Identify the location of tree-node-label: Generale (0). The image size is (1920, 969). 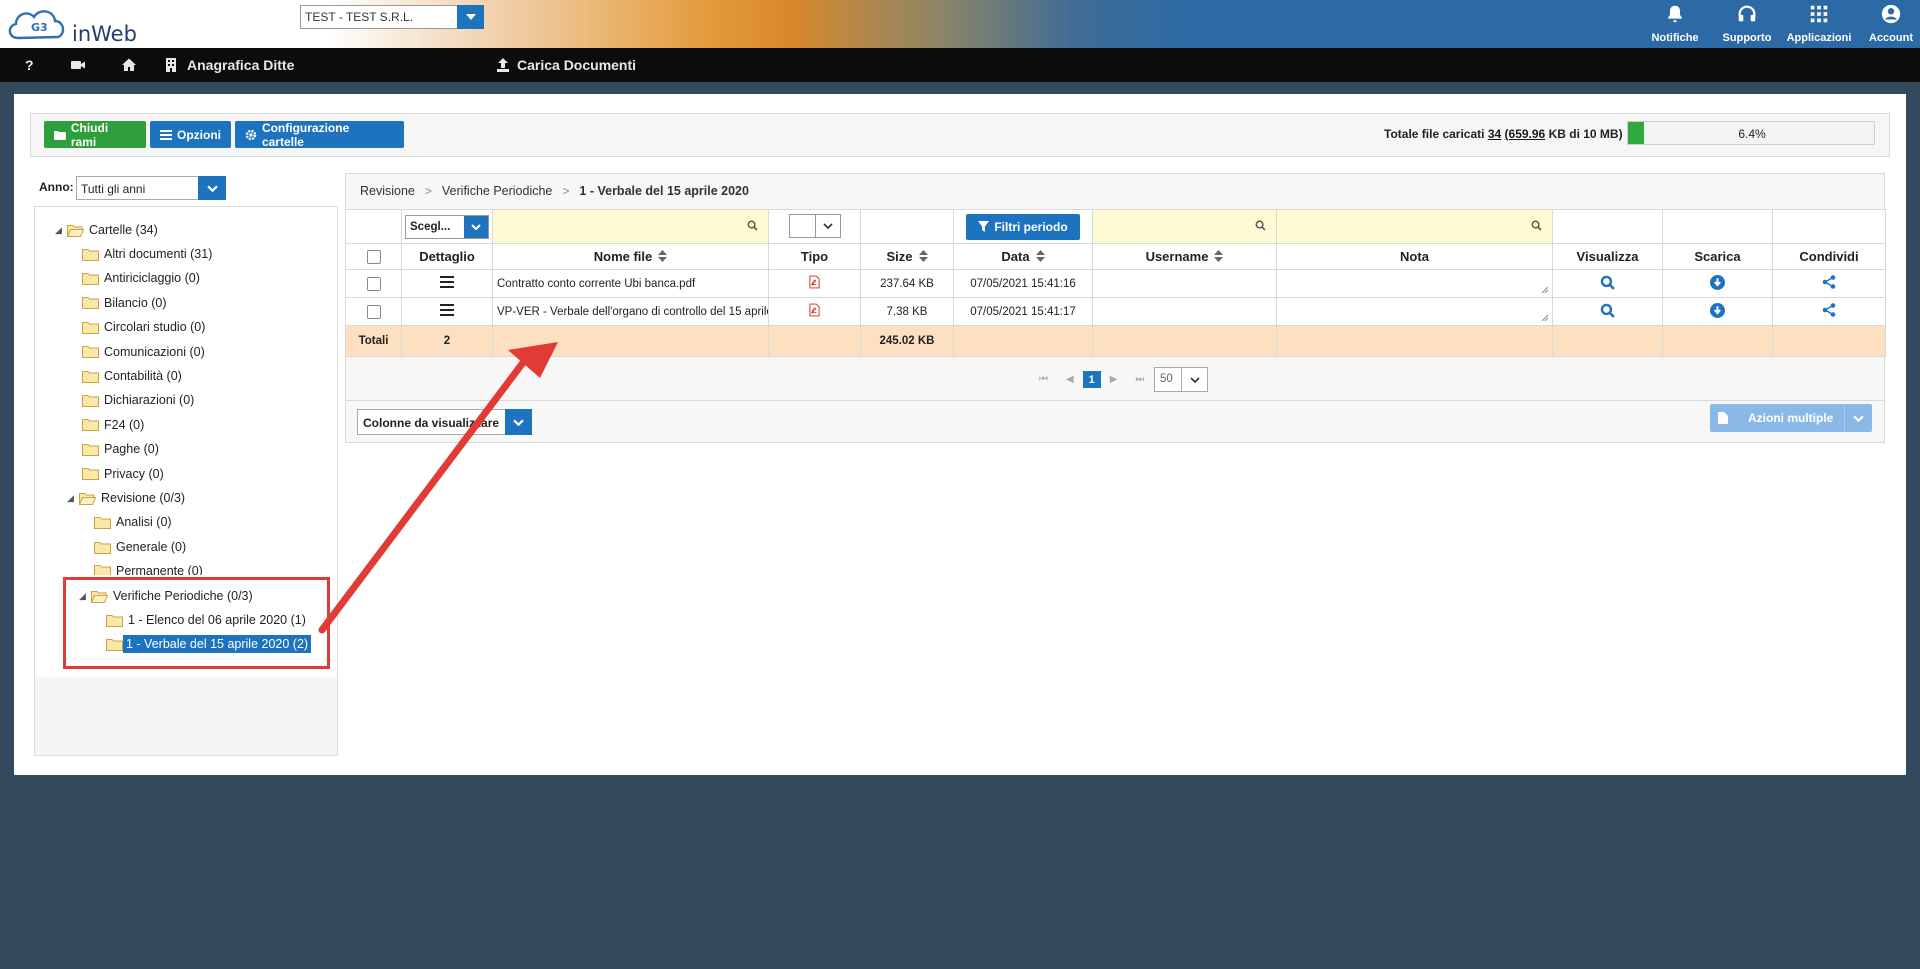
(151, 547).